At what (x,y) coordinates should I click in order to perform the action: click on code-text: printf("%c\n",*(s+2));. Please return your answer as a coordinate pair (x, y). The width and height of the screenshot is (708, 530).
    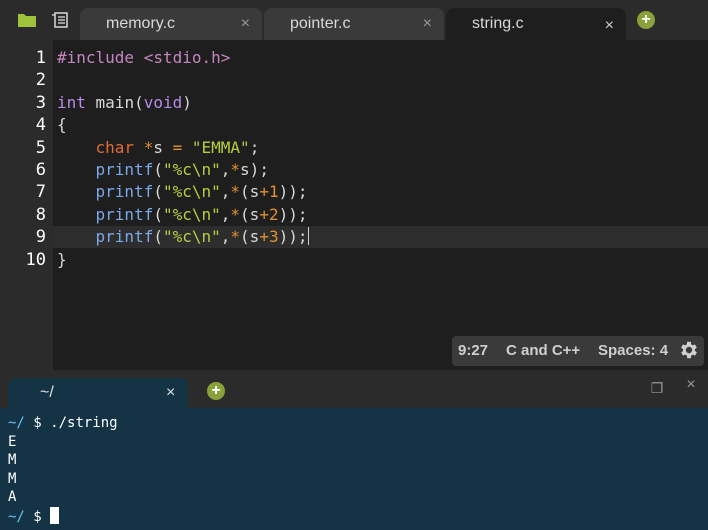
    Looking at the image, I should click on (182, 215).